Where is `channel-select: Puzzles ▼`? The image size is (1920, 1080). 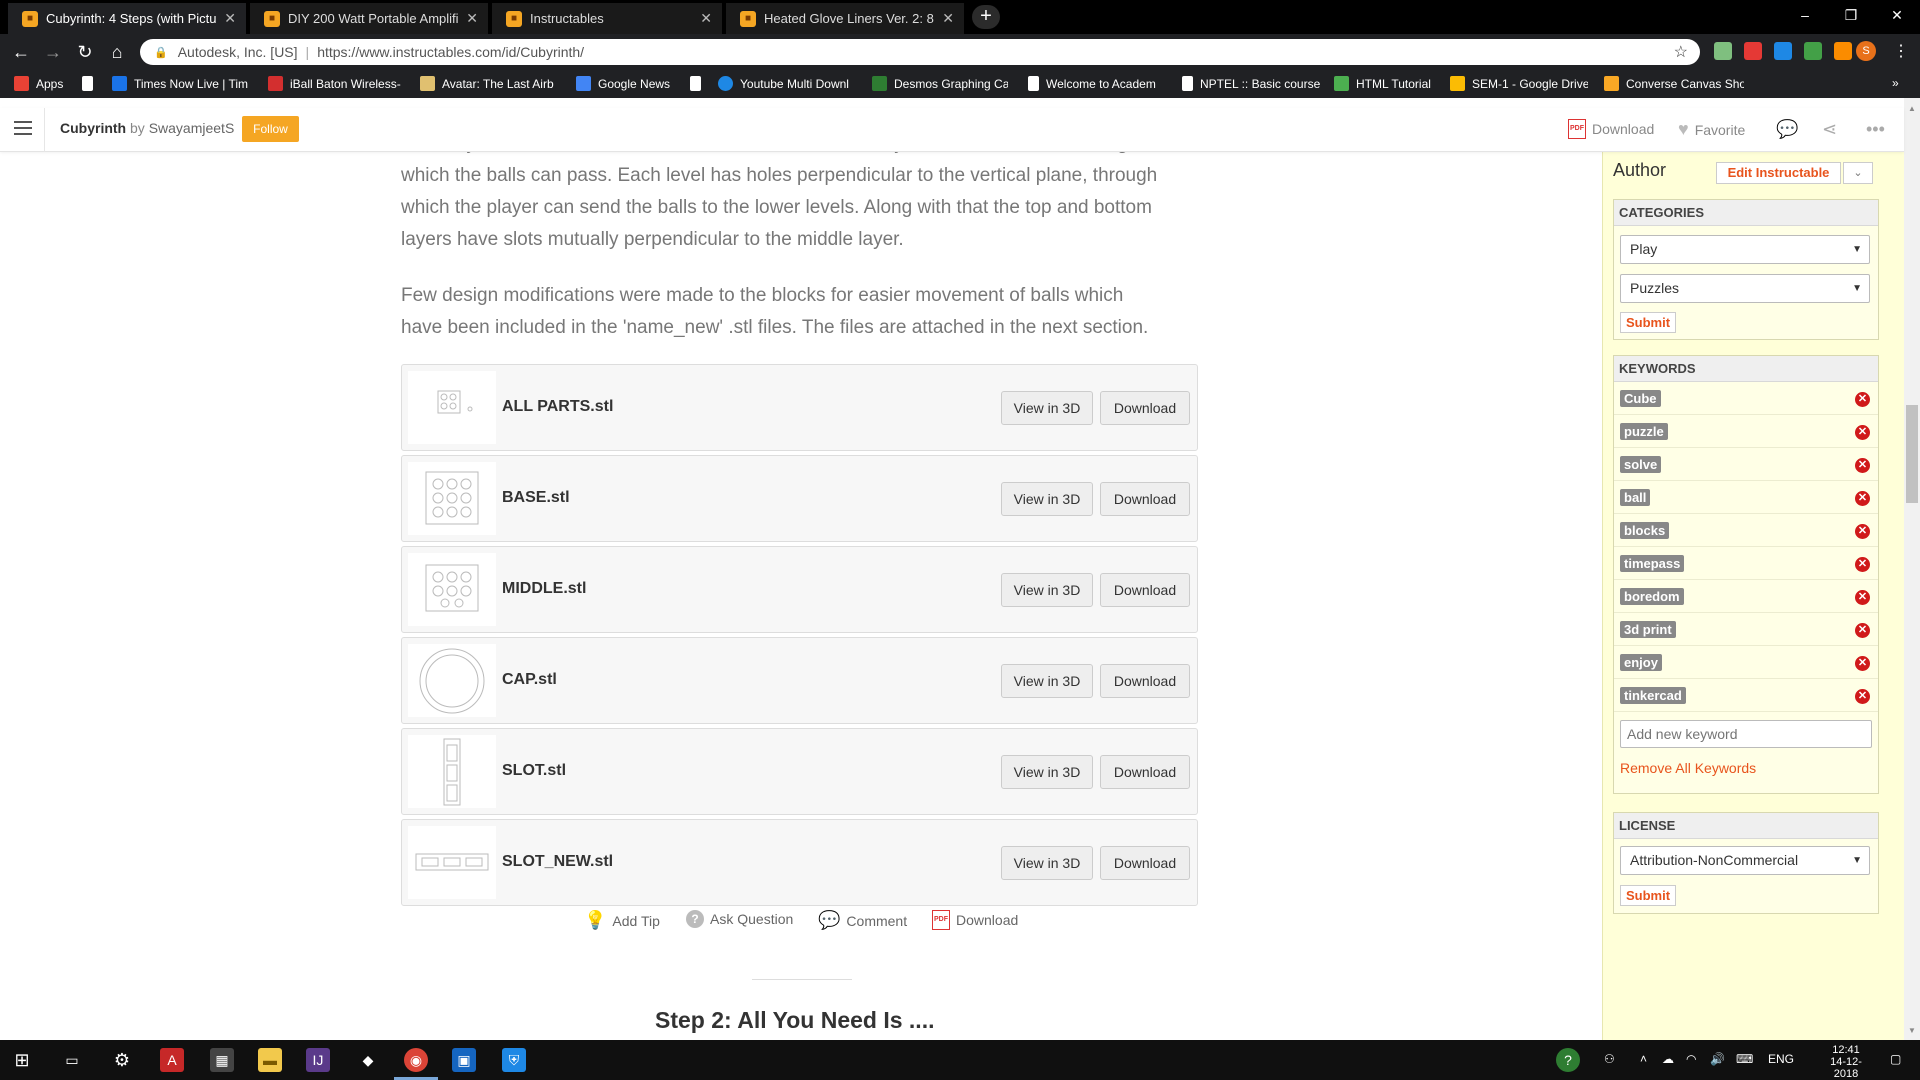
channel-select: Puzzles ▼ is located at coordinates (1745, 288).